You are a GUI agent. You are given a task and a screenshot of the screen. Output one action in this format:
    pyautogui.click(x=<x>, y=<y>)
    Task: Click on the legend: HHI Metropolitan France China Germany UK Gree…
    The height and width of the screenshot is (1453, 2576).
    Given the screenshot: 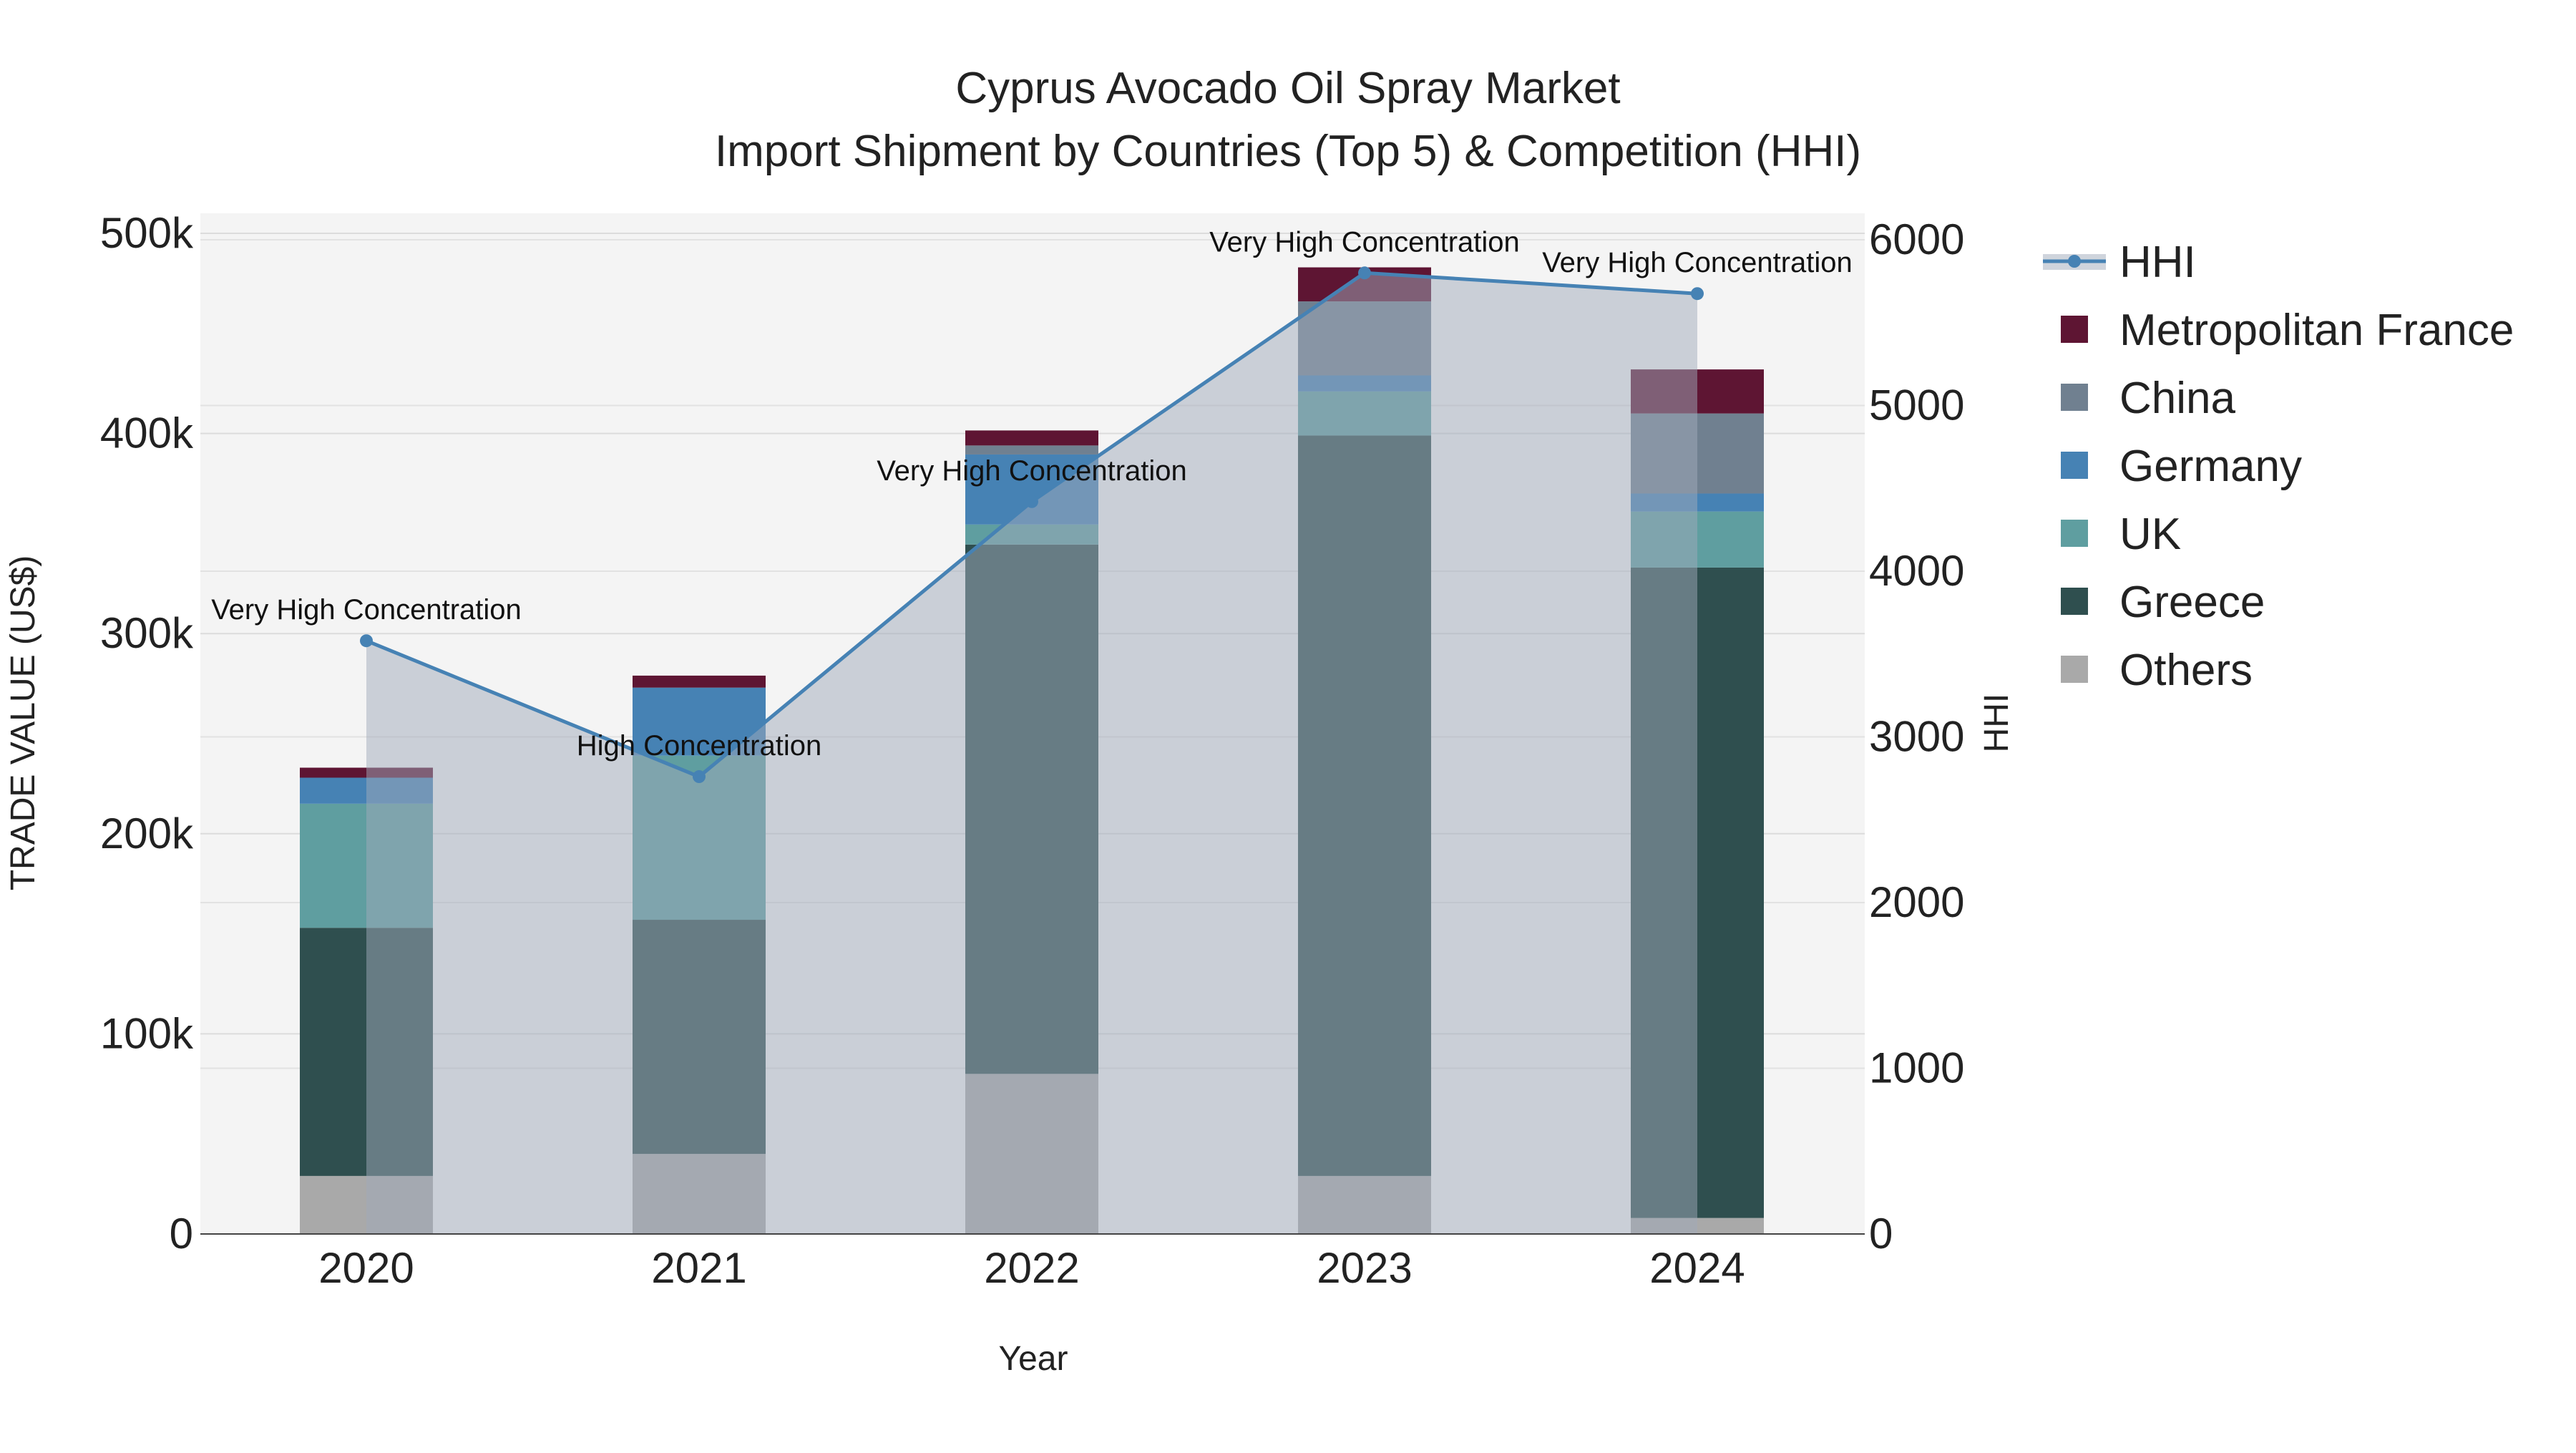 What is the action you would take?
    pyautogui.click(x=2278, y=467)
    